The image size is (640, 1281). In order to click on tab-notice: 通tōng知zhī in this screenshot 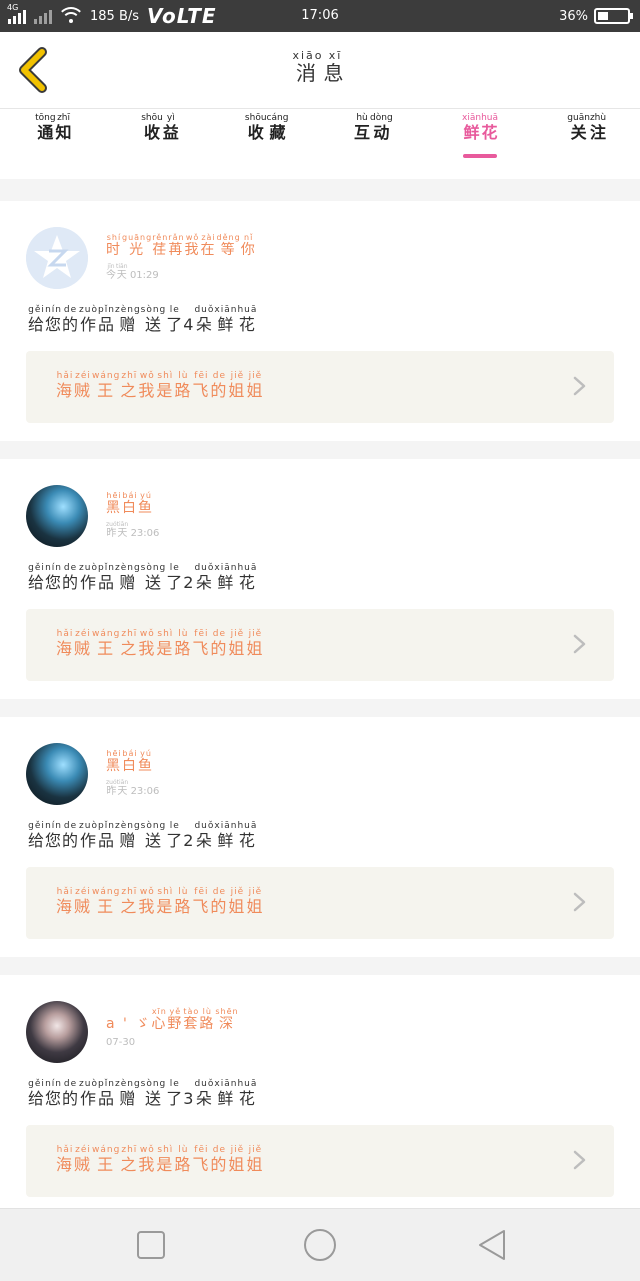, I will do `click(53, 144)`.